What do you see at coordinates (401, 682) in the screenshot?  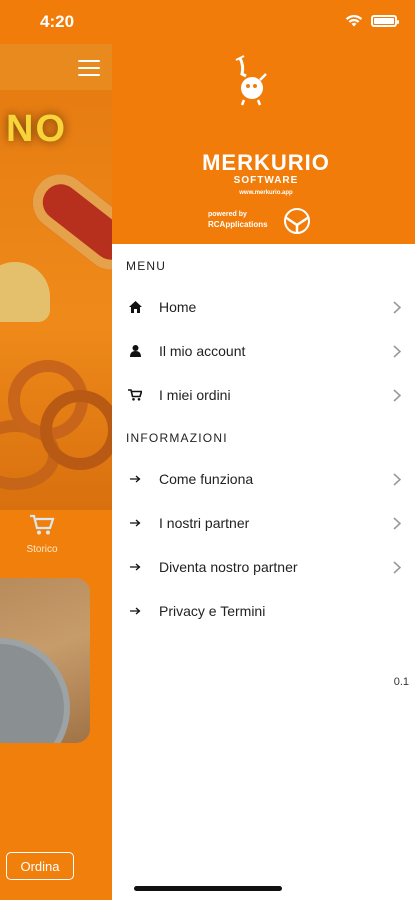 I see `app-version: 0.1` at bounding box center [401, 682].